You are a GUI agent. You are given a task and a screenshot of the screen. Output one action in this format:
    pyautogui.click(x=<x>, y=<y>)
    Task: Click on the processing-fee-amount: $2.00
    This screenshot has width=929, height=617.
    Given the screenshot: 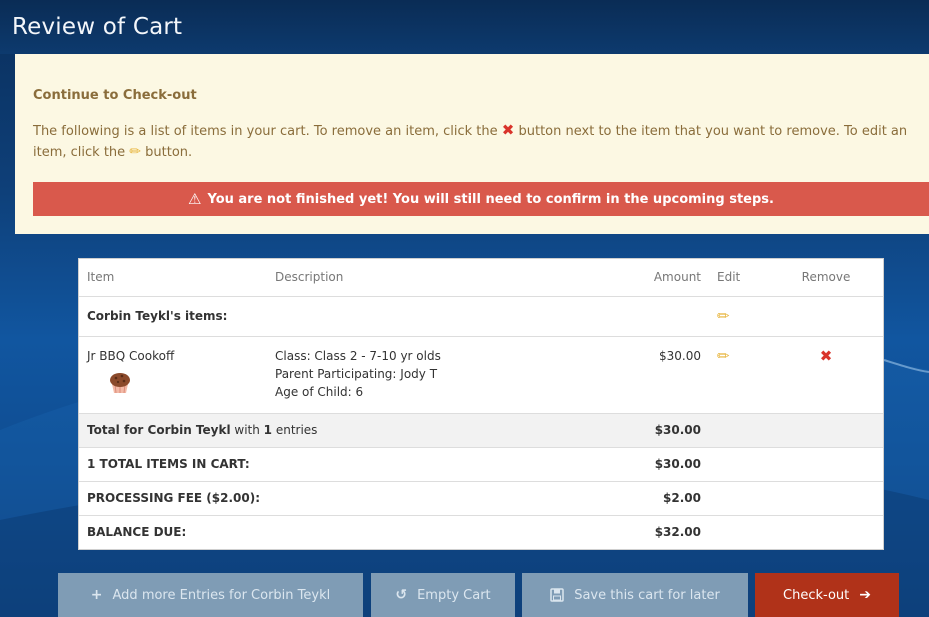 What is the action you would take?
    pyautogui.click(x=648, y=498)
    